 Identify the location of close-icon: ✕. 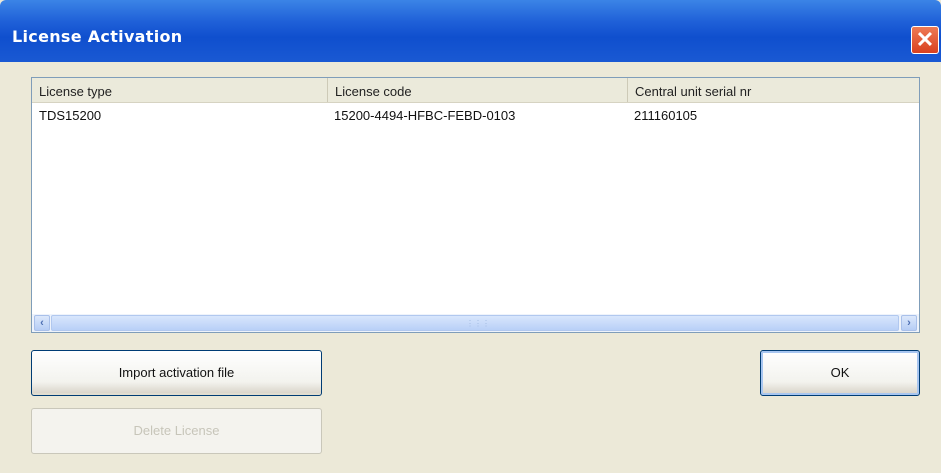
(925, 40).